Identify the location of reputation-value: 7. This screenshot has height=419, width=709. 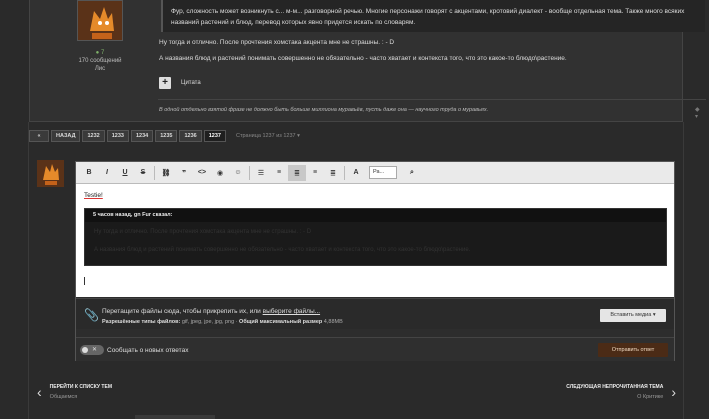
(102, 53).